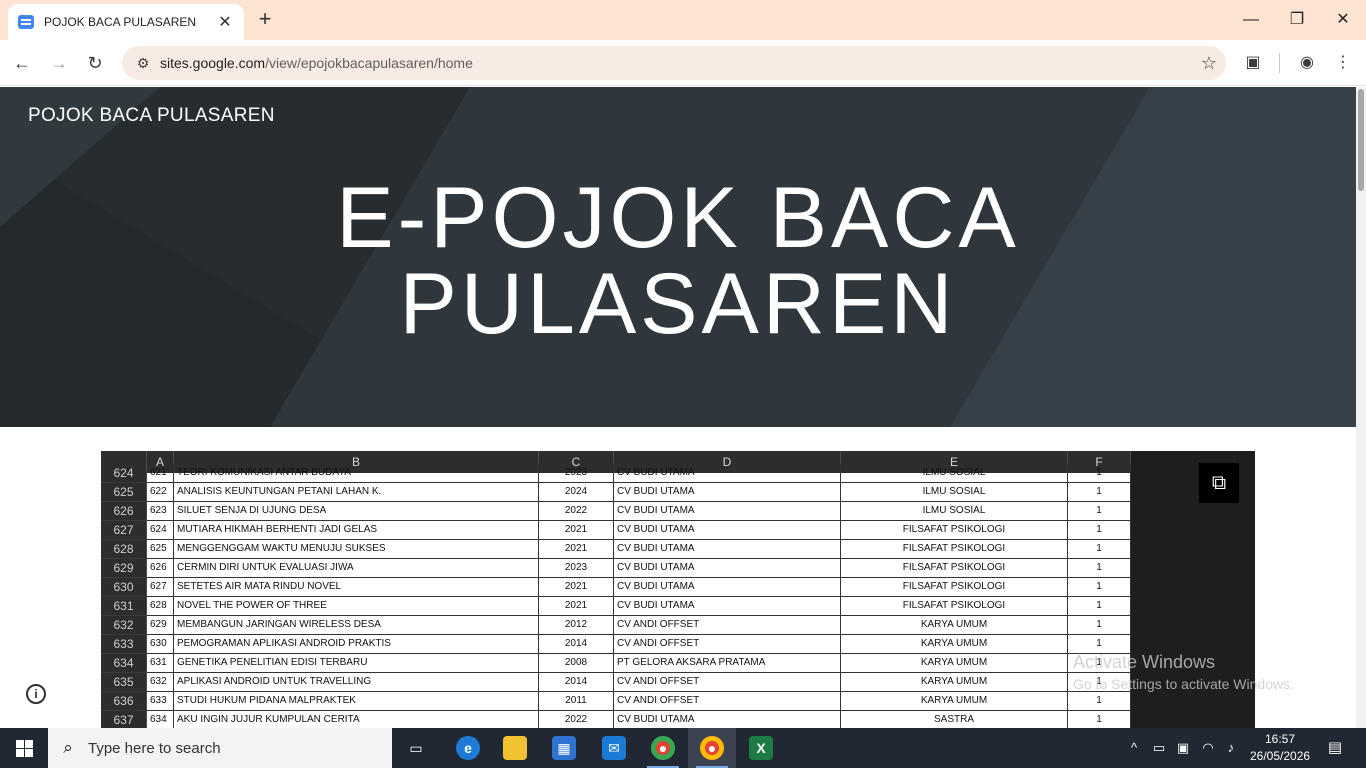  What do you see at coordinates (124, 625) in the screenshot?
I see `row-number: 632` at bounding box center [124, 625].